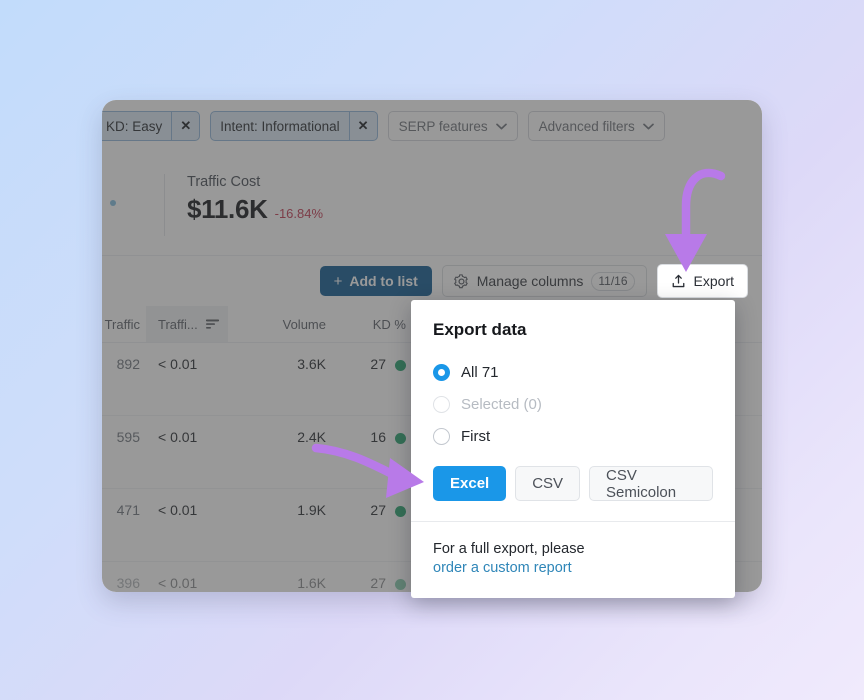 This screenshot has width=864, height=700. What do you see at coordinates (573, 436) in the screenshot?
I see `export-scope-option-first: First` at bounding box center [573, 436].